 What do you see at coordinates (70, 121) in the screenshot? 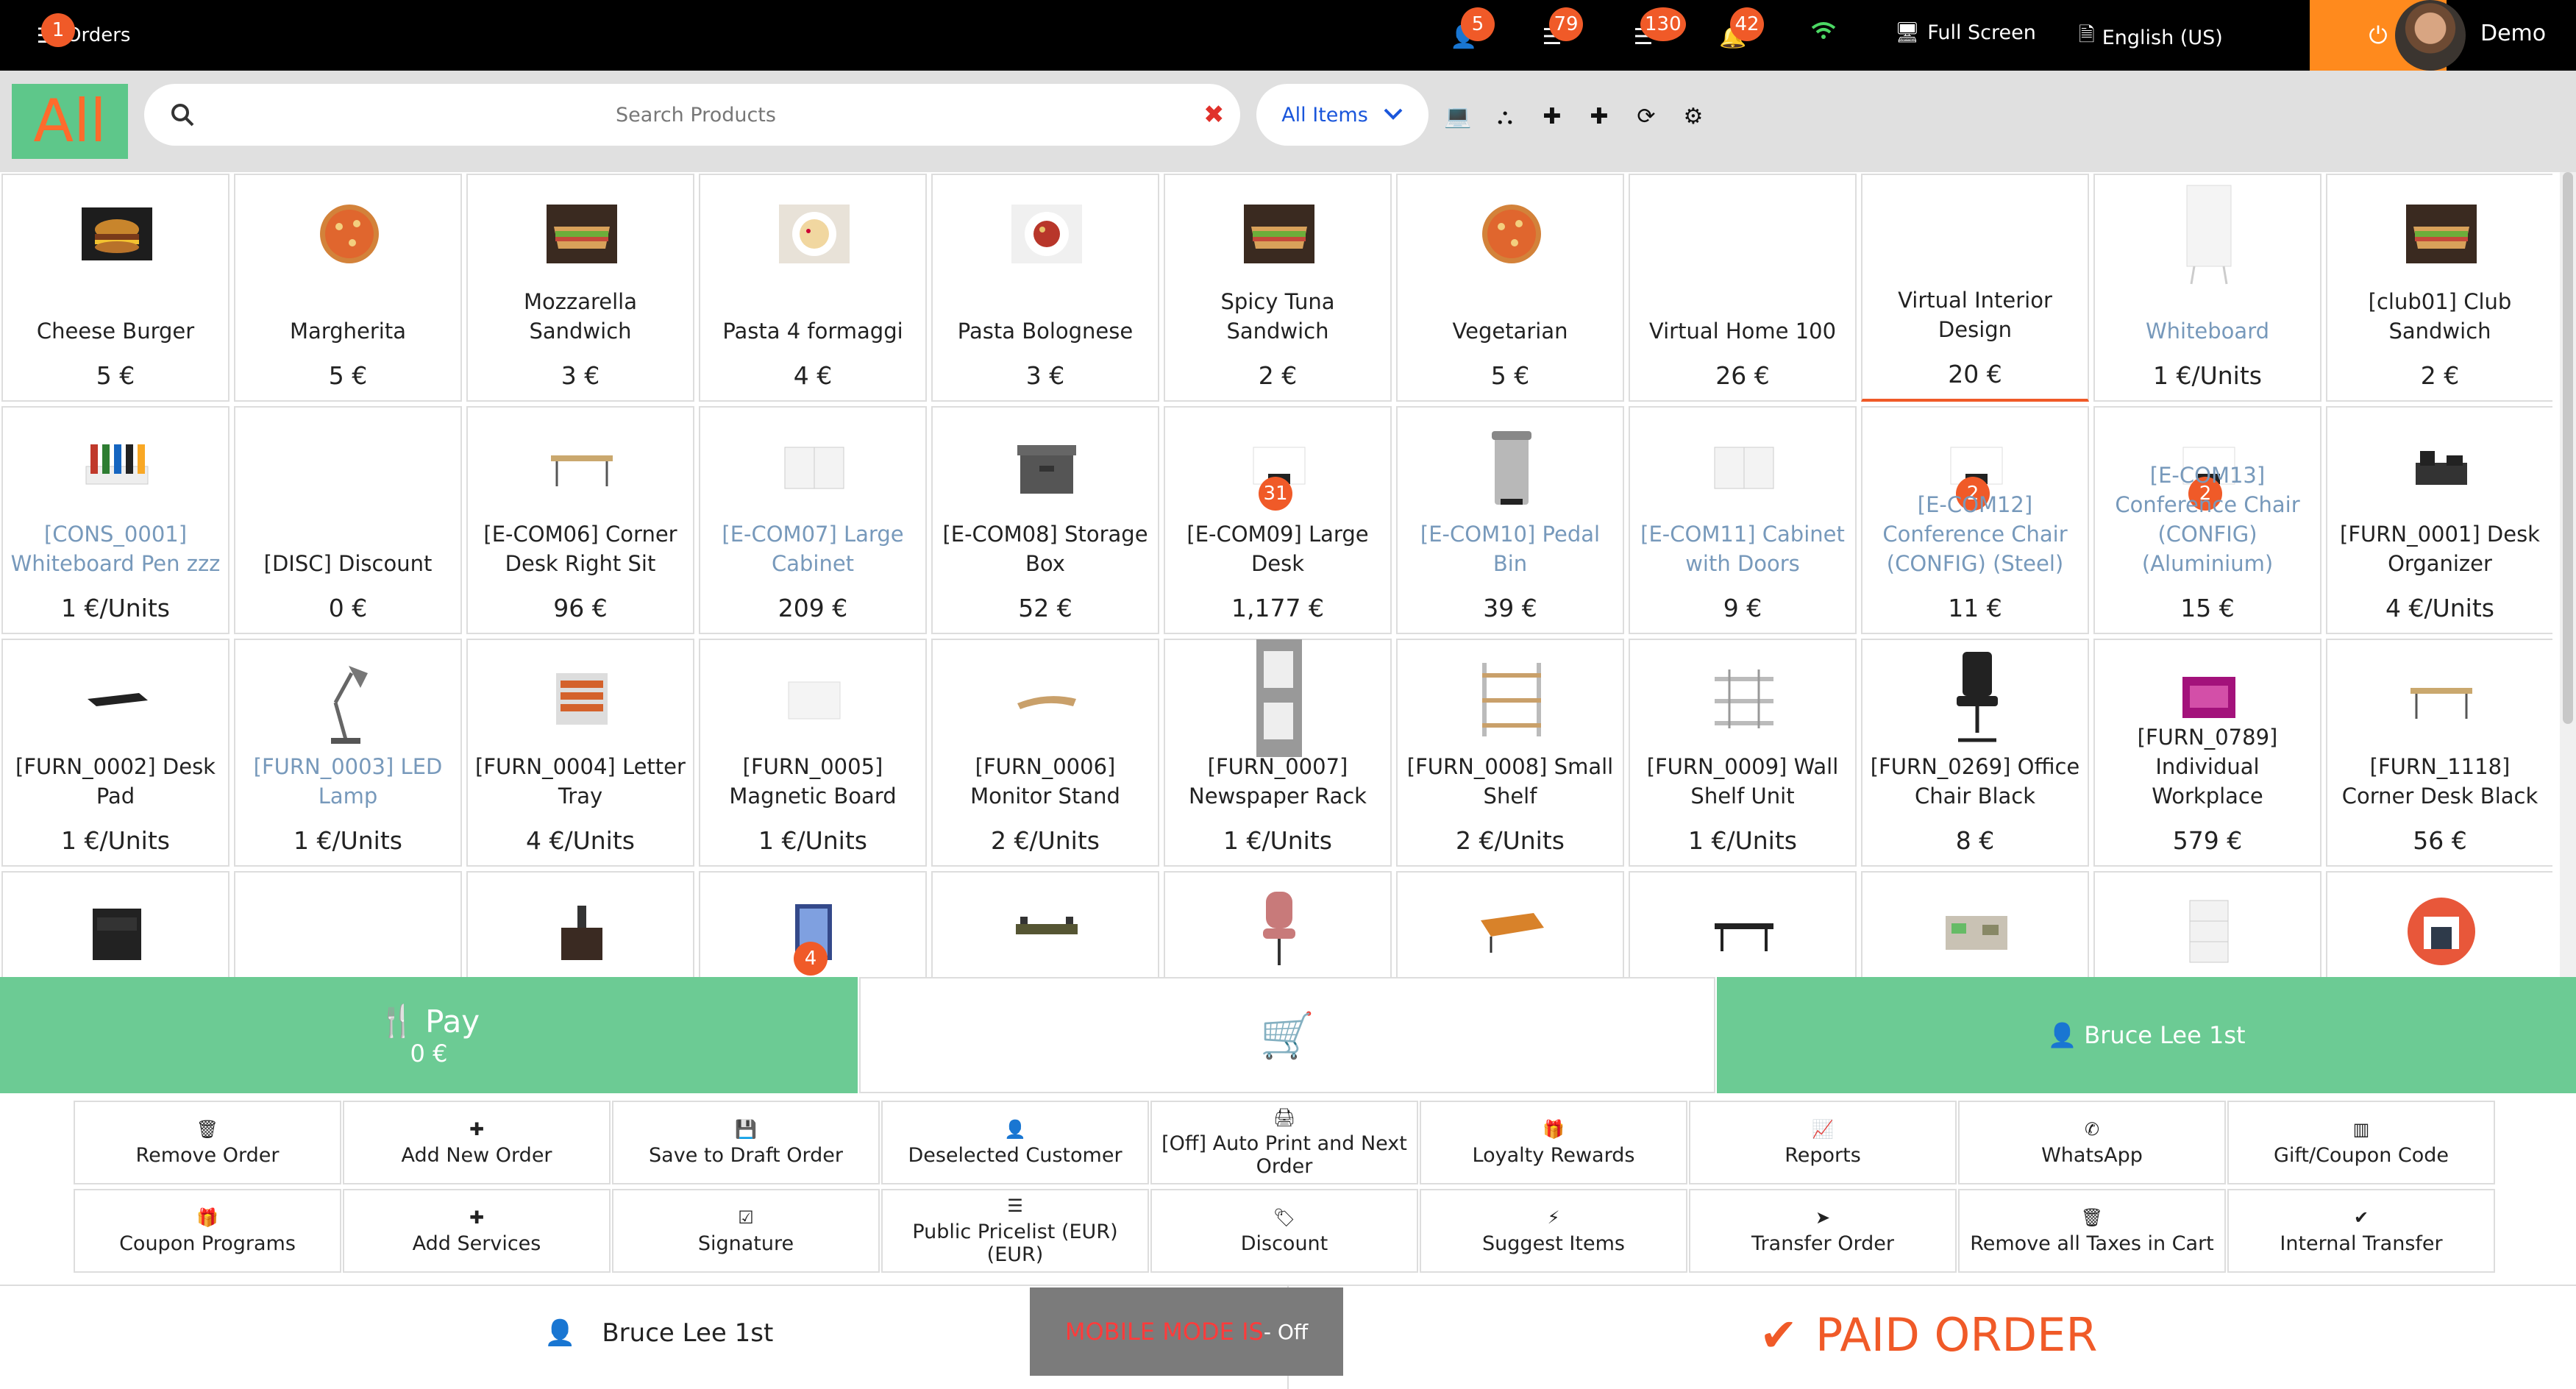
I see `all-categories-button: All` at bounding box center [70, 121].